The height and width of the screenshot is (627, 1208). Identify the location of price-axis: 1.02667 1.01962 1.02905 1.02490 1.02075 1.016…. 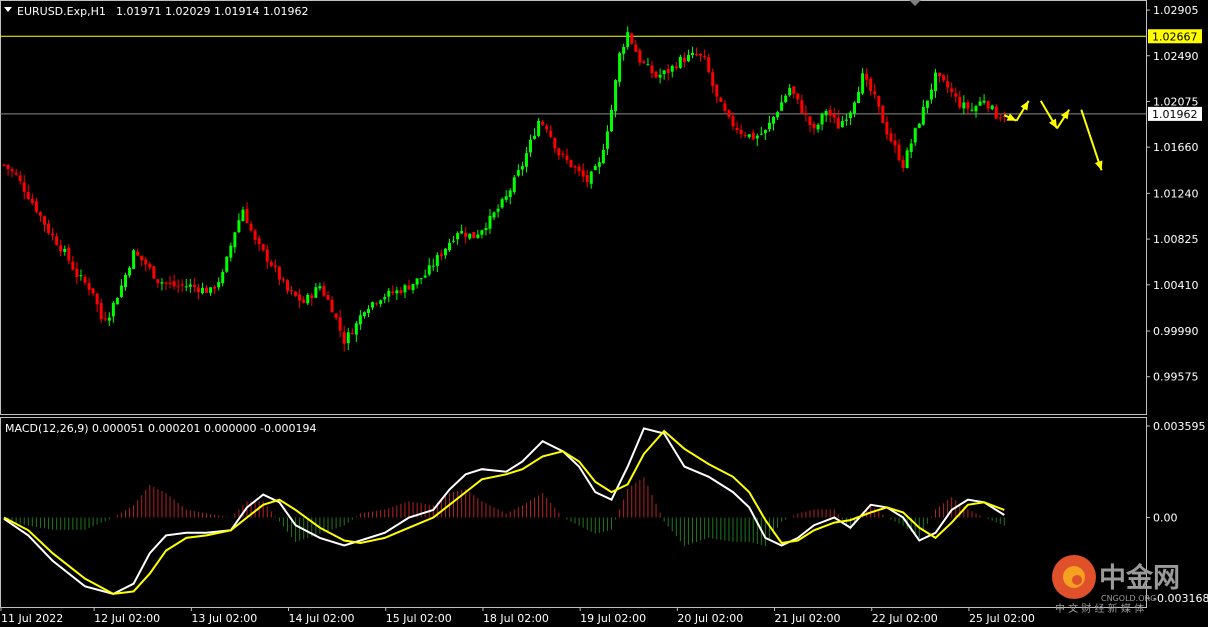
(1174, 194).